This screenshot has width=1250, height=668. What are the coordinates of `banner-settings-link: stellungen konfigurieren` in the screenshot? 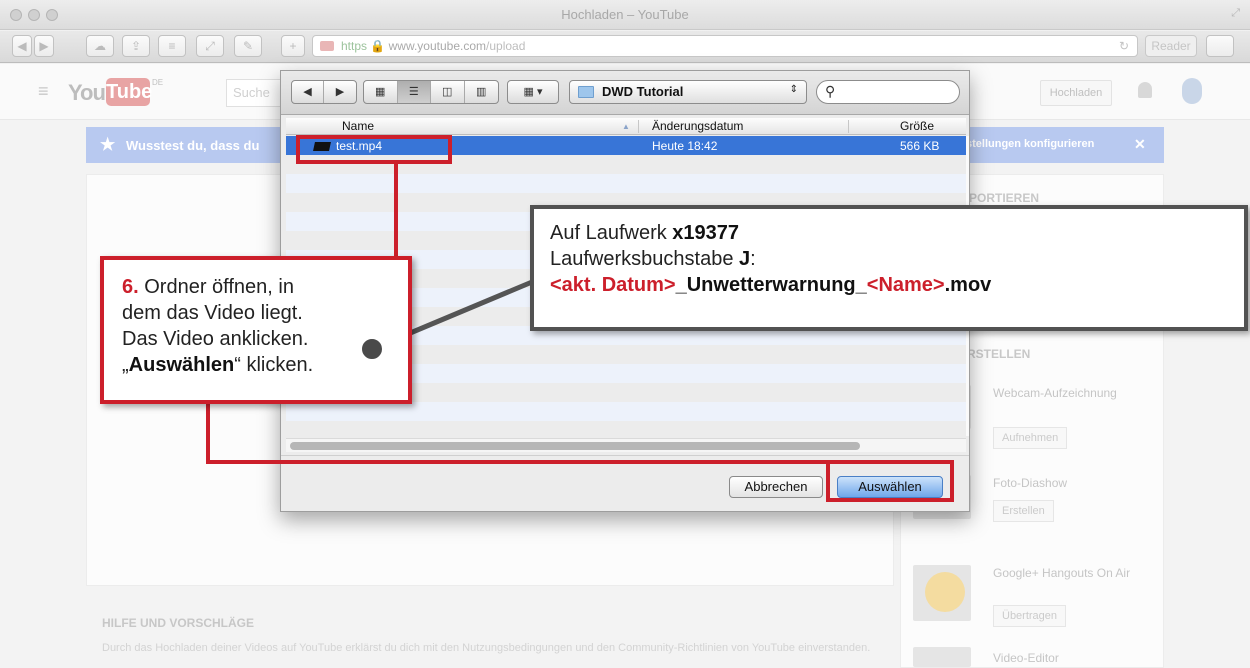 It's located at (1030, 144).